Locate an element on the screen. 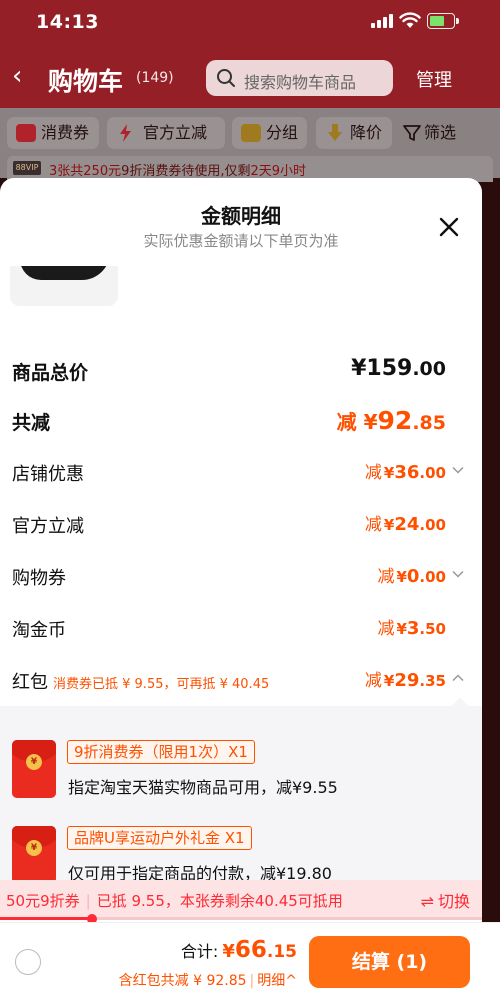 The height and width of the screenshot is (996, 500). row-label: 红包 is located at coordinates (30, 682).